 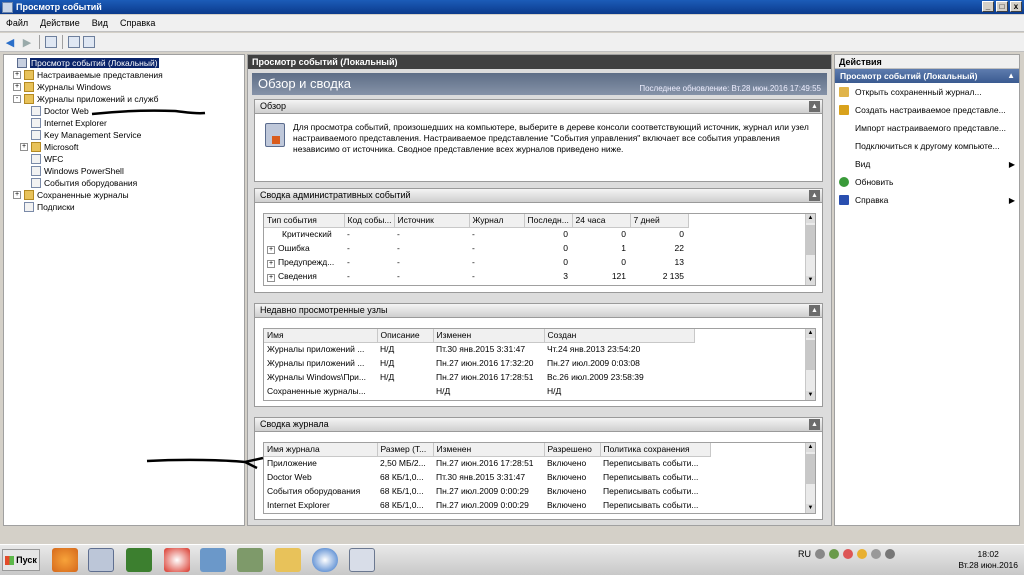 What do you see at coordinates (927, 164) in the screenshot?
I see `action-item: Вид ▶` at bounding box center [927, 164].